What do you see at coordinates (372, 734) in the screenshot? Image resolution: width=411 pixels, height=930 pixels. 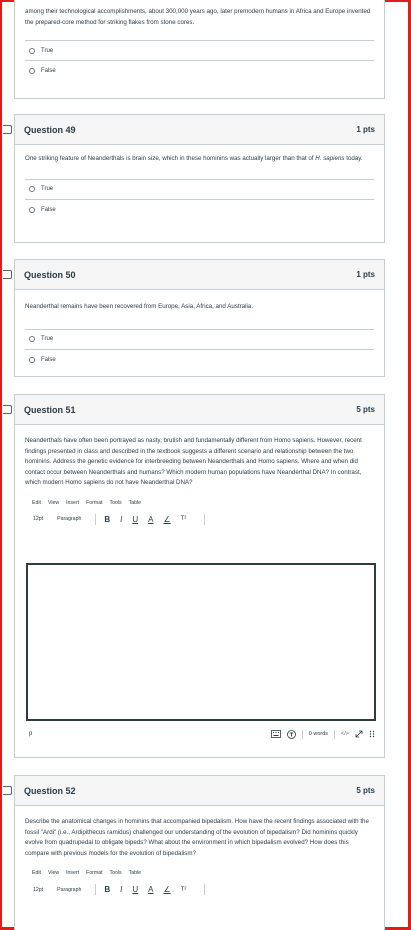 I see `resize-handle-icon` at bounding box center [372, 734].